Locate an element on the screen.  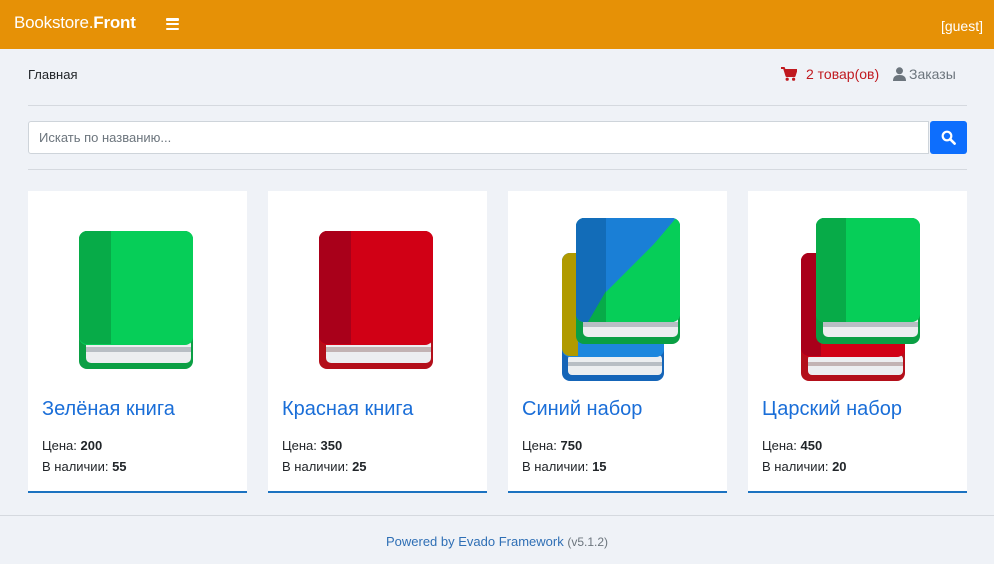
green-book-icon is located at coordinates (136, 300).